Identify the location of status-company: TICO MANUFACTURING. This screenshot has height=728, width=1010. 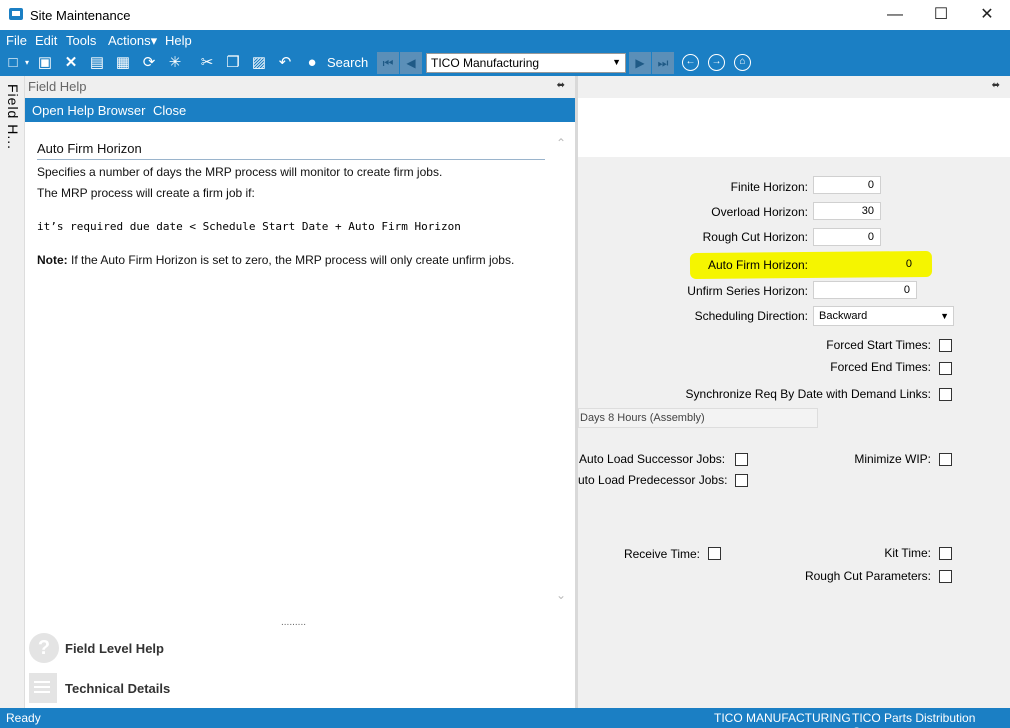
(782, 718).